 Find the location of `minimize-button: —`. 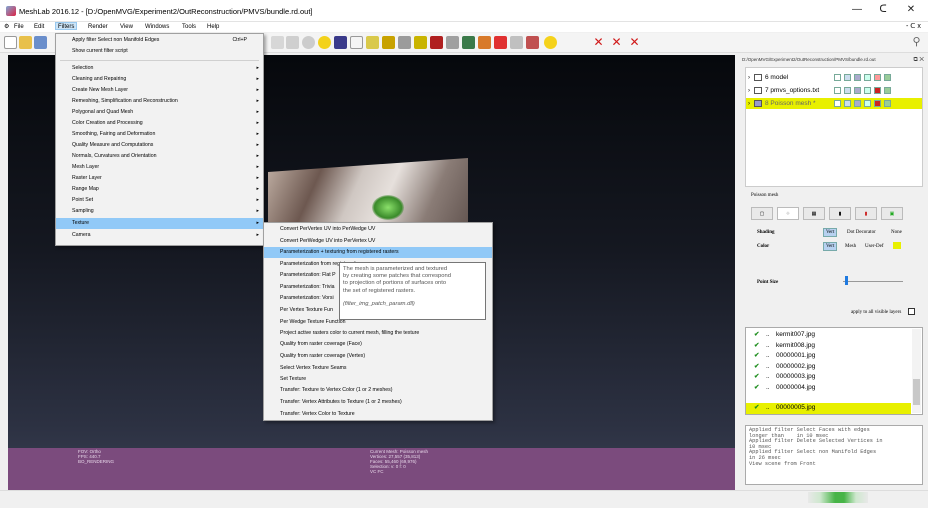

minimize-button: — is located at coordinates (857, 10).